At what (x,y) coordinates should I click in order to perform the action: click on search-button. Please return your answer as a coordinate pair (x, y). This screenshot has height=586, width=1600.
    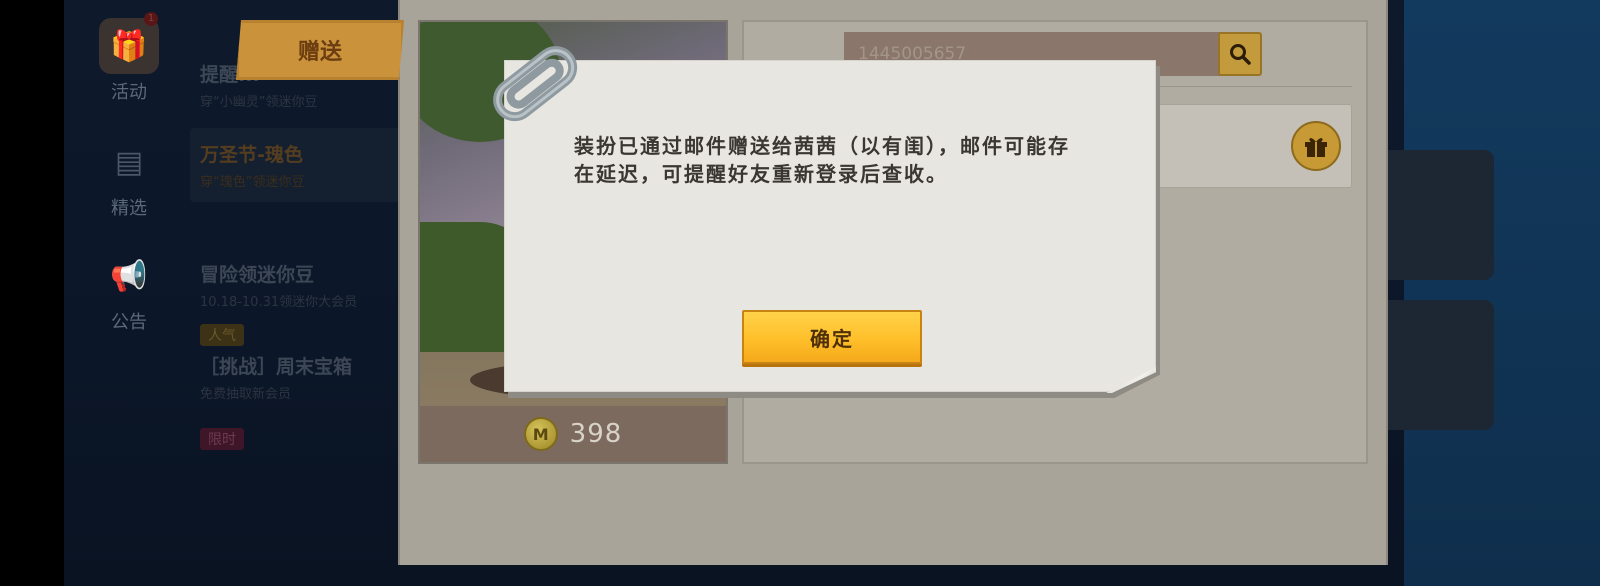
    Looking at the image, I should click on (1240, 54).